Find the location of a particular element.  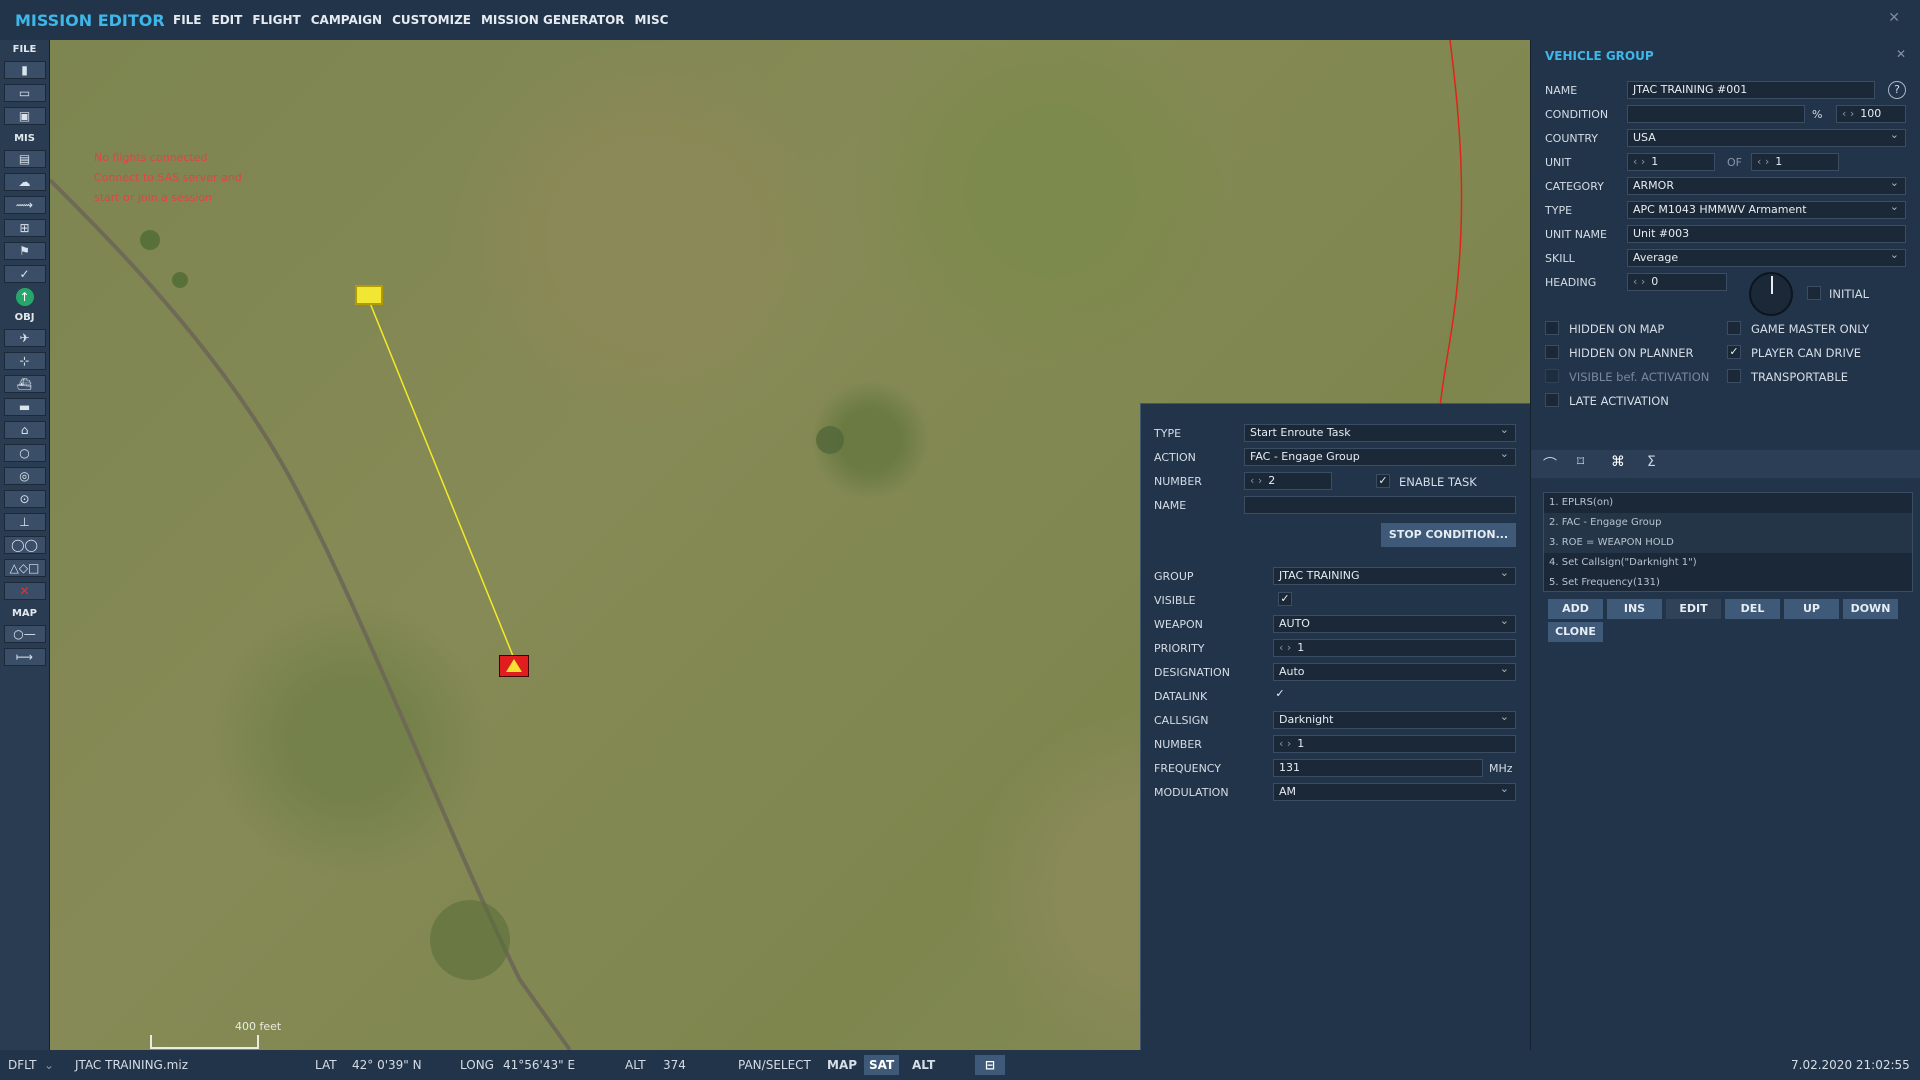

down-button: DOWN is located at coordinates (1870, 609).